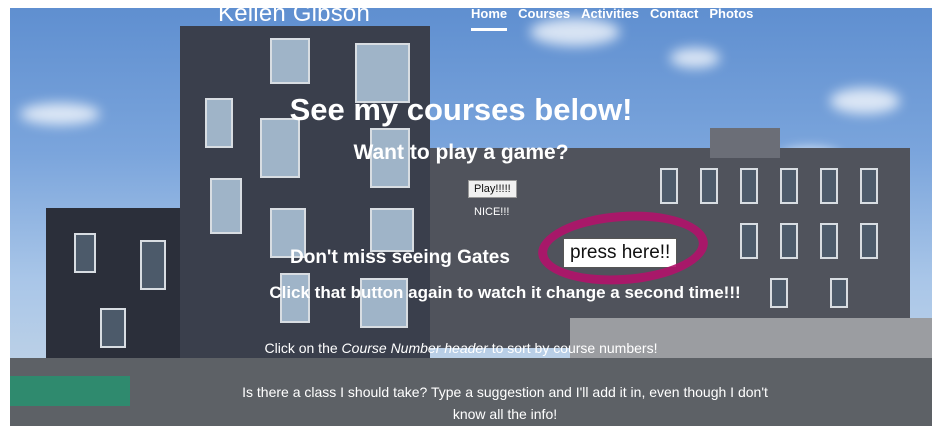  Describe the element at coordinates (461, 152) in the screenshot. I see `game-prompt: Want to play a game?` at that location.